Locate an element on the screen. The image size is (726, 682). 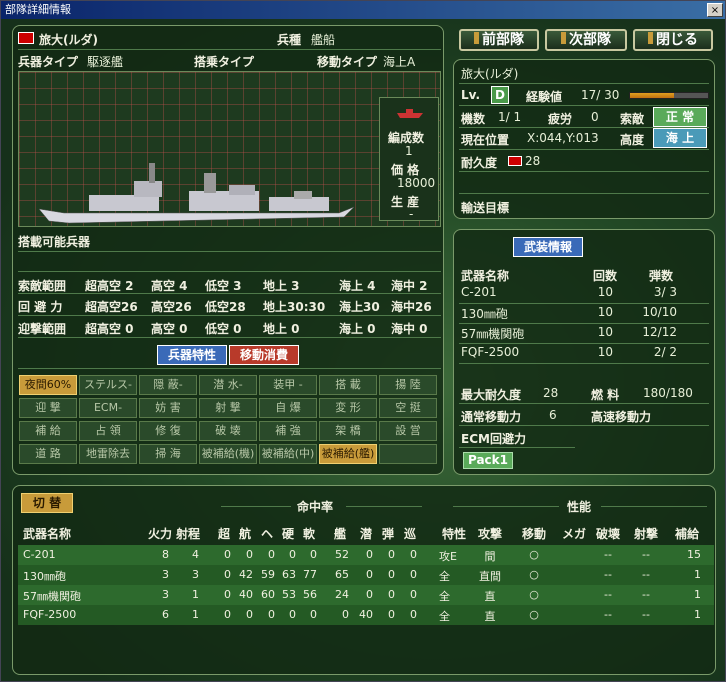
tab-weapon-traits: 兵器特性 is located at coordinates (192, 355).